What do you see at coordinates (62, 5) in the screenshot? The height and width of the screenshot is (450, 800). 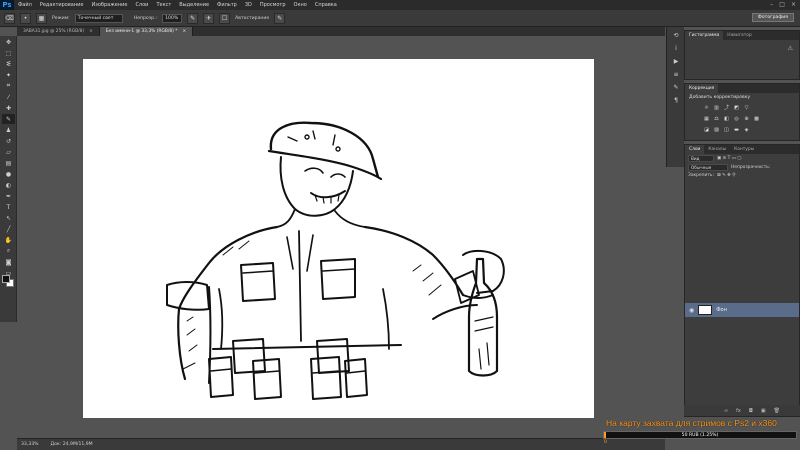 I see `menu-edit: Редактирование` at bounding box center [62, 5].